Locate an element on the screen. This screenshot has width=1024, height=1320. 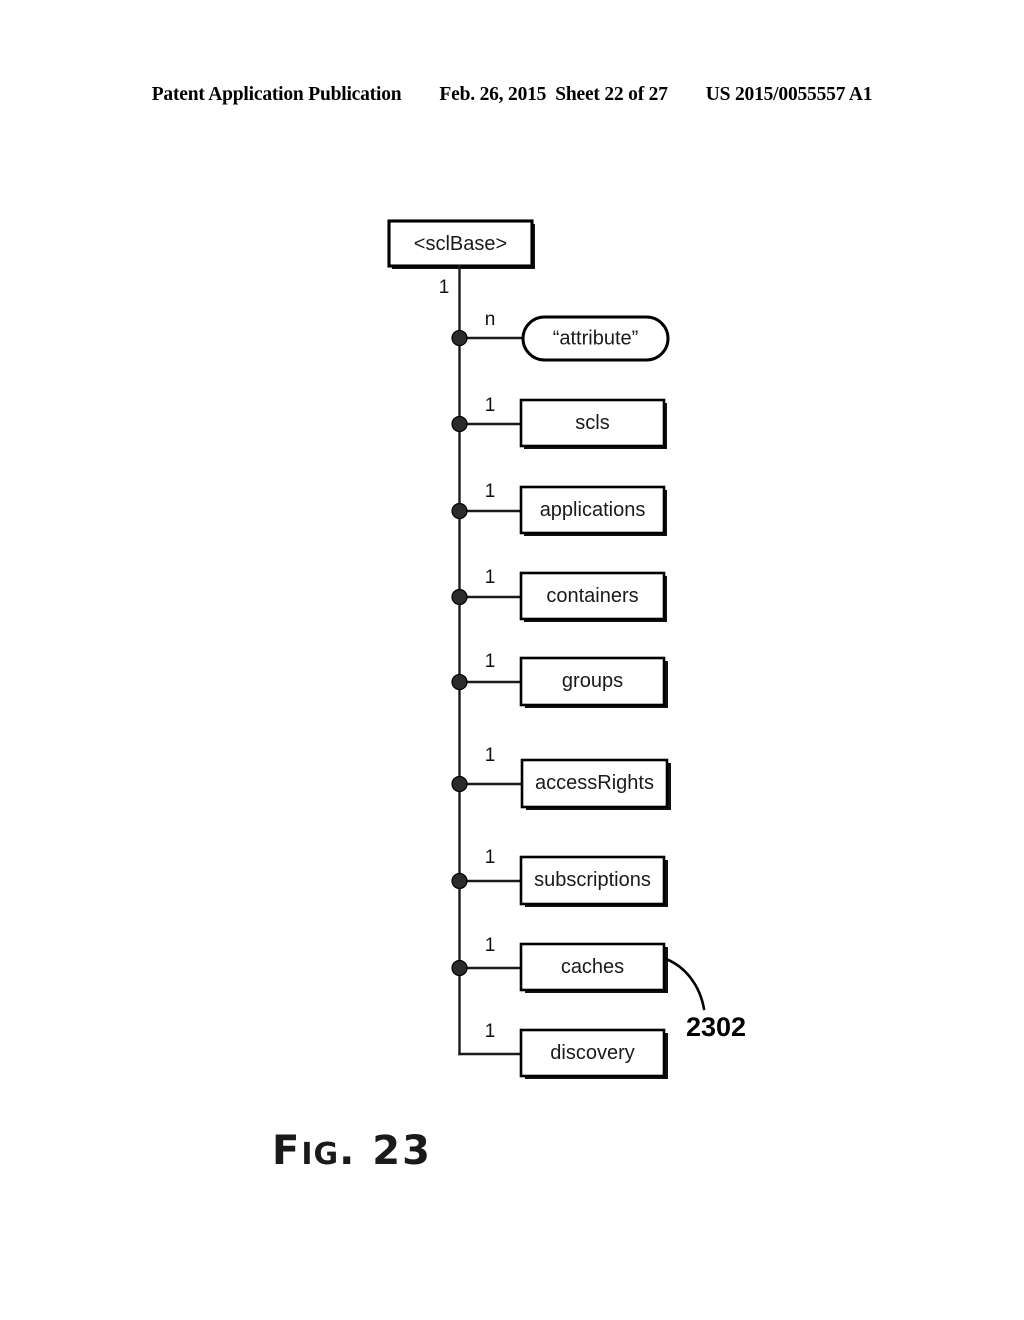
figure-caption: FIG. 23 is located at coordinates (352, 1151).